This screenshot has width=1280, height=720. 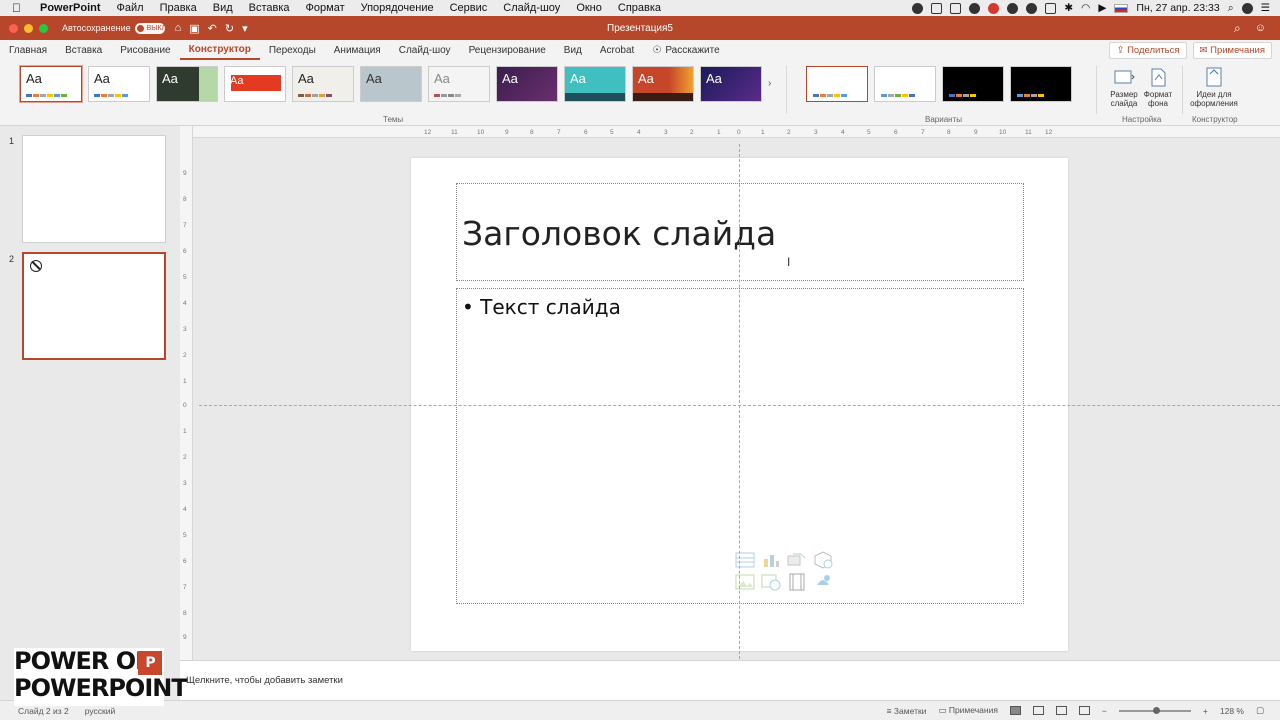 What do you see at coordinates (187, 84) in the screenshot?
I see `theme-facet: Aa` at bounding box center [187, 84].